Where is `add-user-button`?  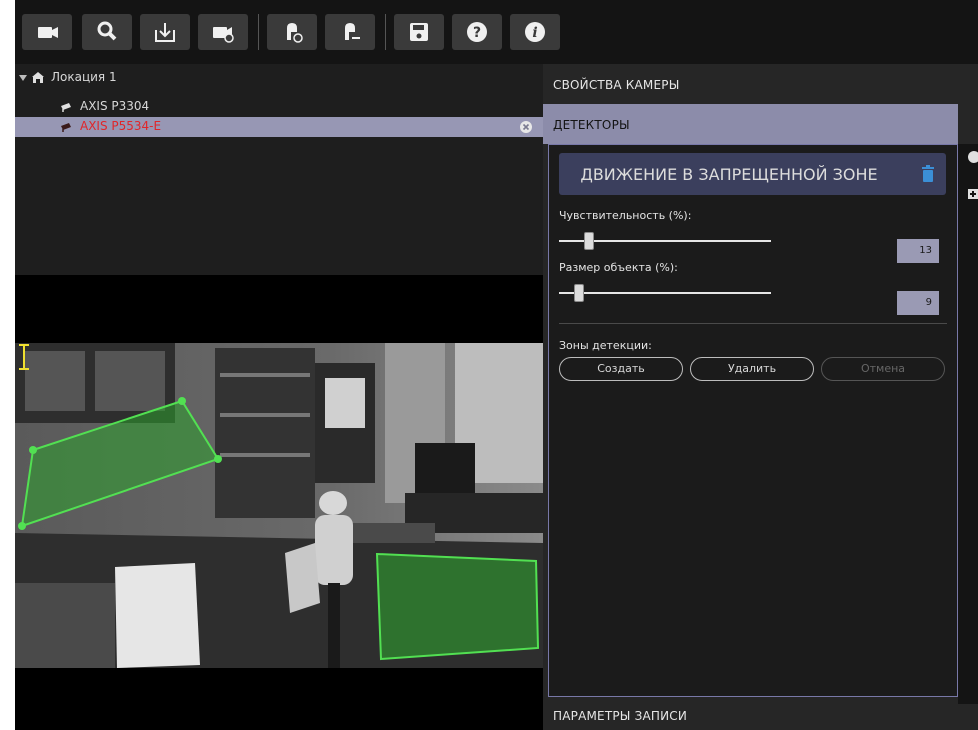
add-user-button is located at coordinates (292, 32).